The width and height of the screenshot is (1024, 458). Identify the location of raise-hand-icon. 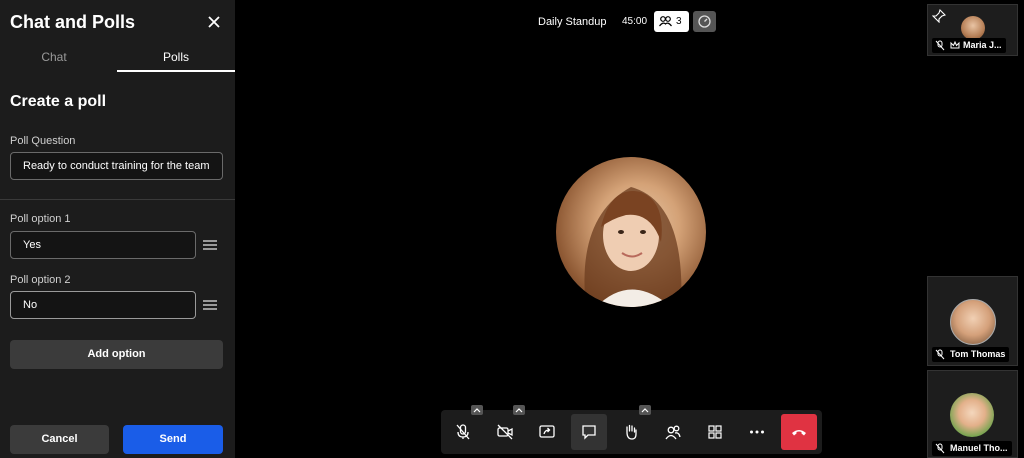
(631, 432).